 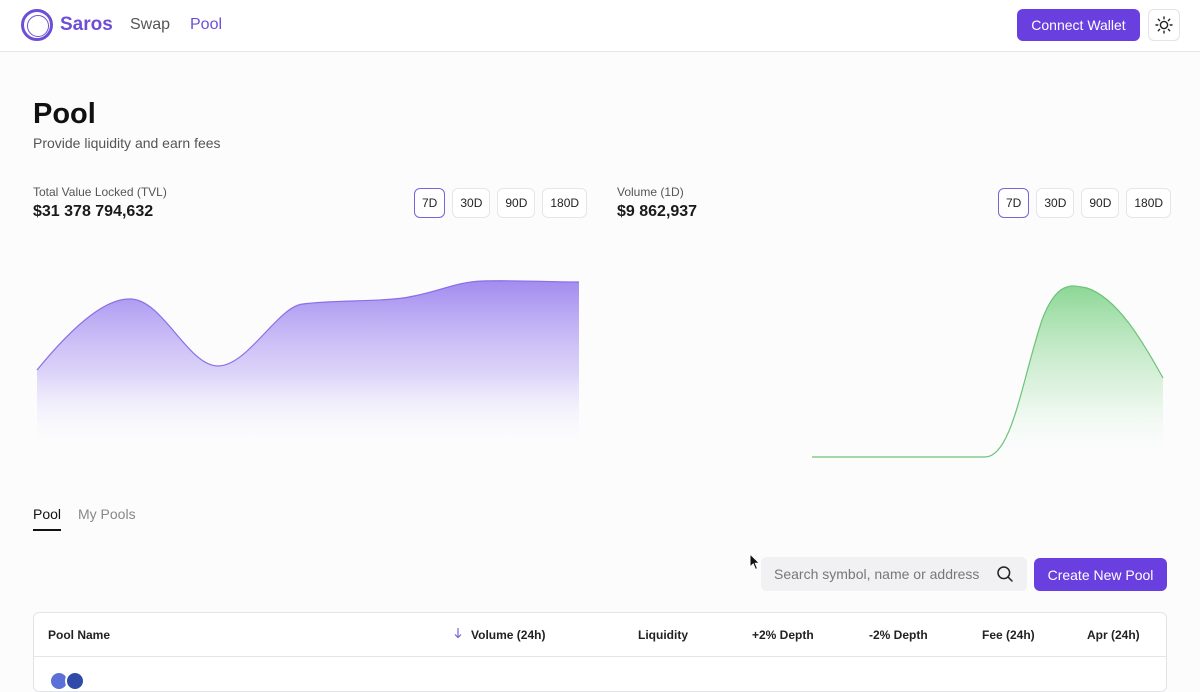 I want to click on tvl-range-180d: 180D, so click(x=565, y=203).